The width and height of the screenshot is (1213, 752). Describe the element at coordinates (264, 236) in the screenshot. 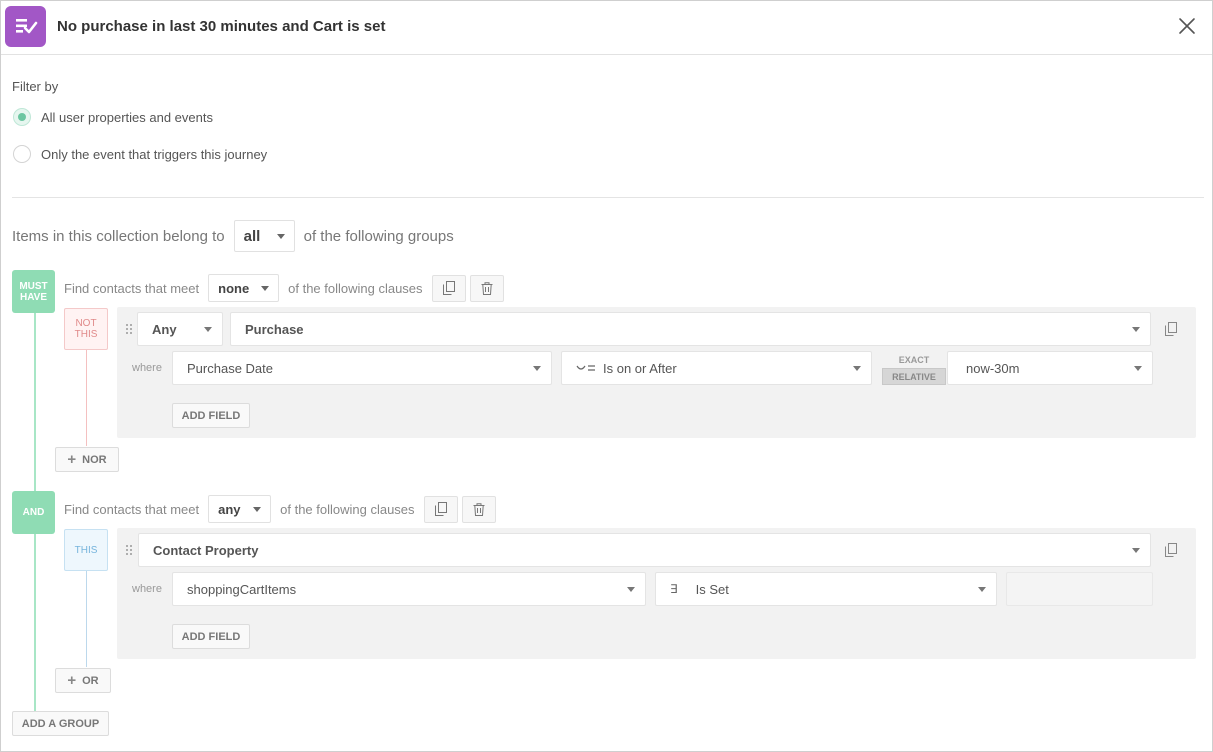

I see `group-match-select: all` at that location.